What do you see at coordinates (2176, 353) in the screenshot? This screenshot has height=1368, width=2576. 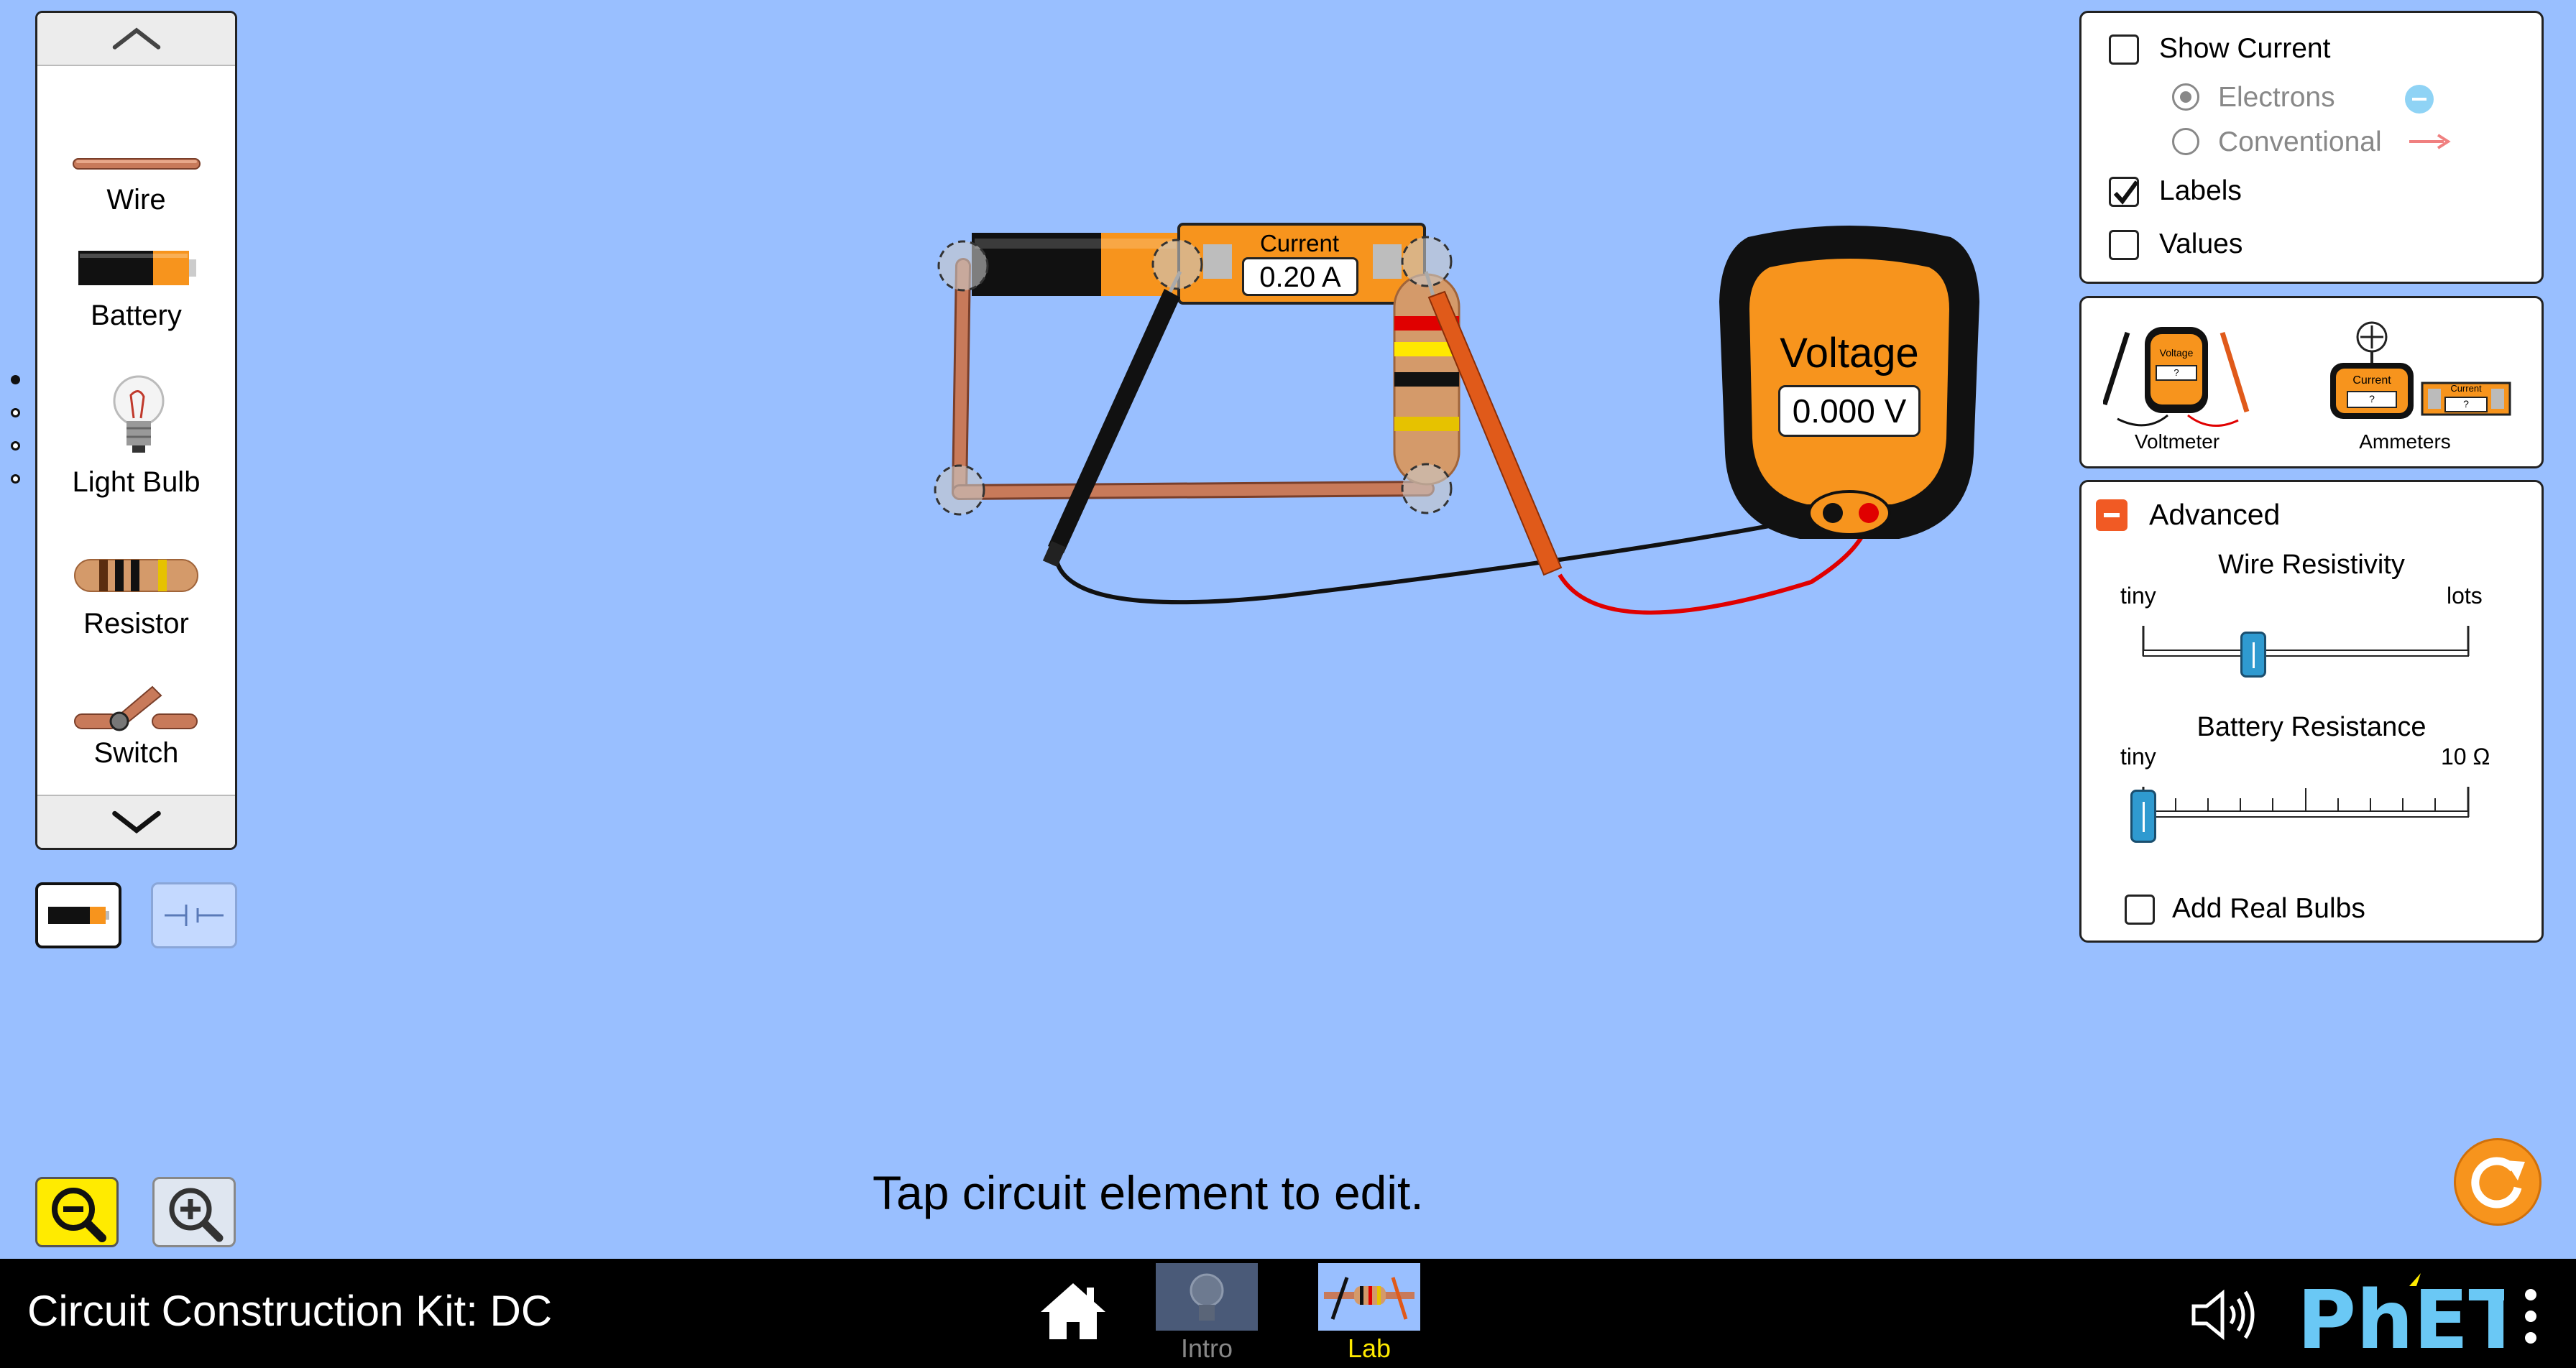 I see `voltmeter-icon-text: Voltage` at bounding box center [2176, 353].